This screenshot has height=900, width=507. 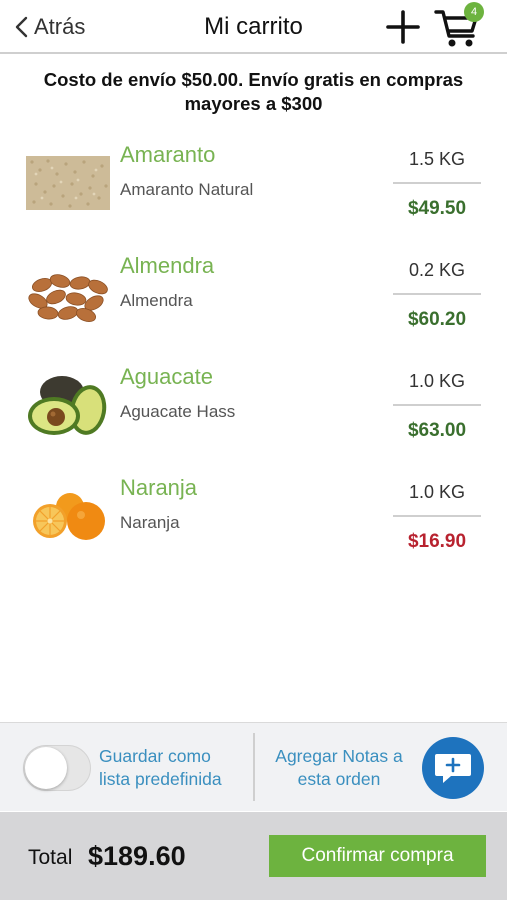 I want to click on item-quantity: 0.2 KG, so click(x=437, y=270).